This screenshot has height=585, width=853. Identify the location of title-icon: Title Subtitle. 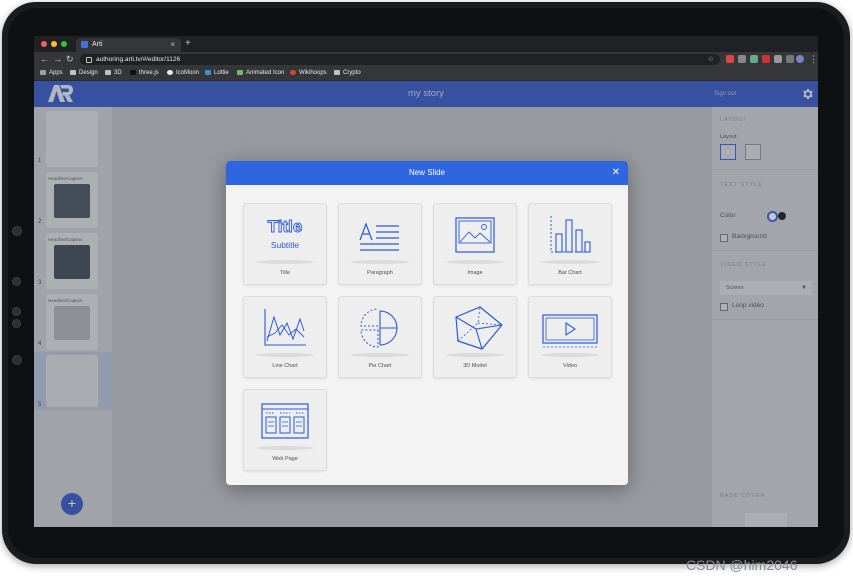
(285, 233).